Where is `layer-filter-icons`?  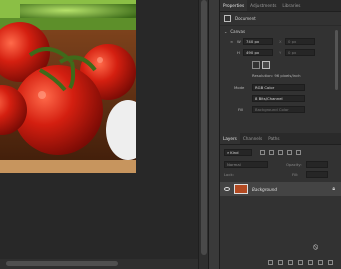 layer-filter-icons is located at coordinates (280, 152).